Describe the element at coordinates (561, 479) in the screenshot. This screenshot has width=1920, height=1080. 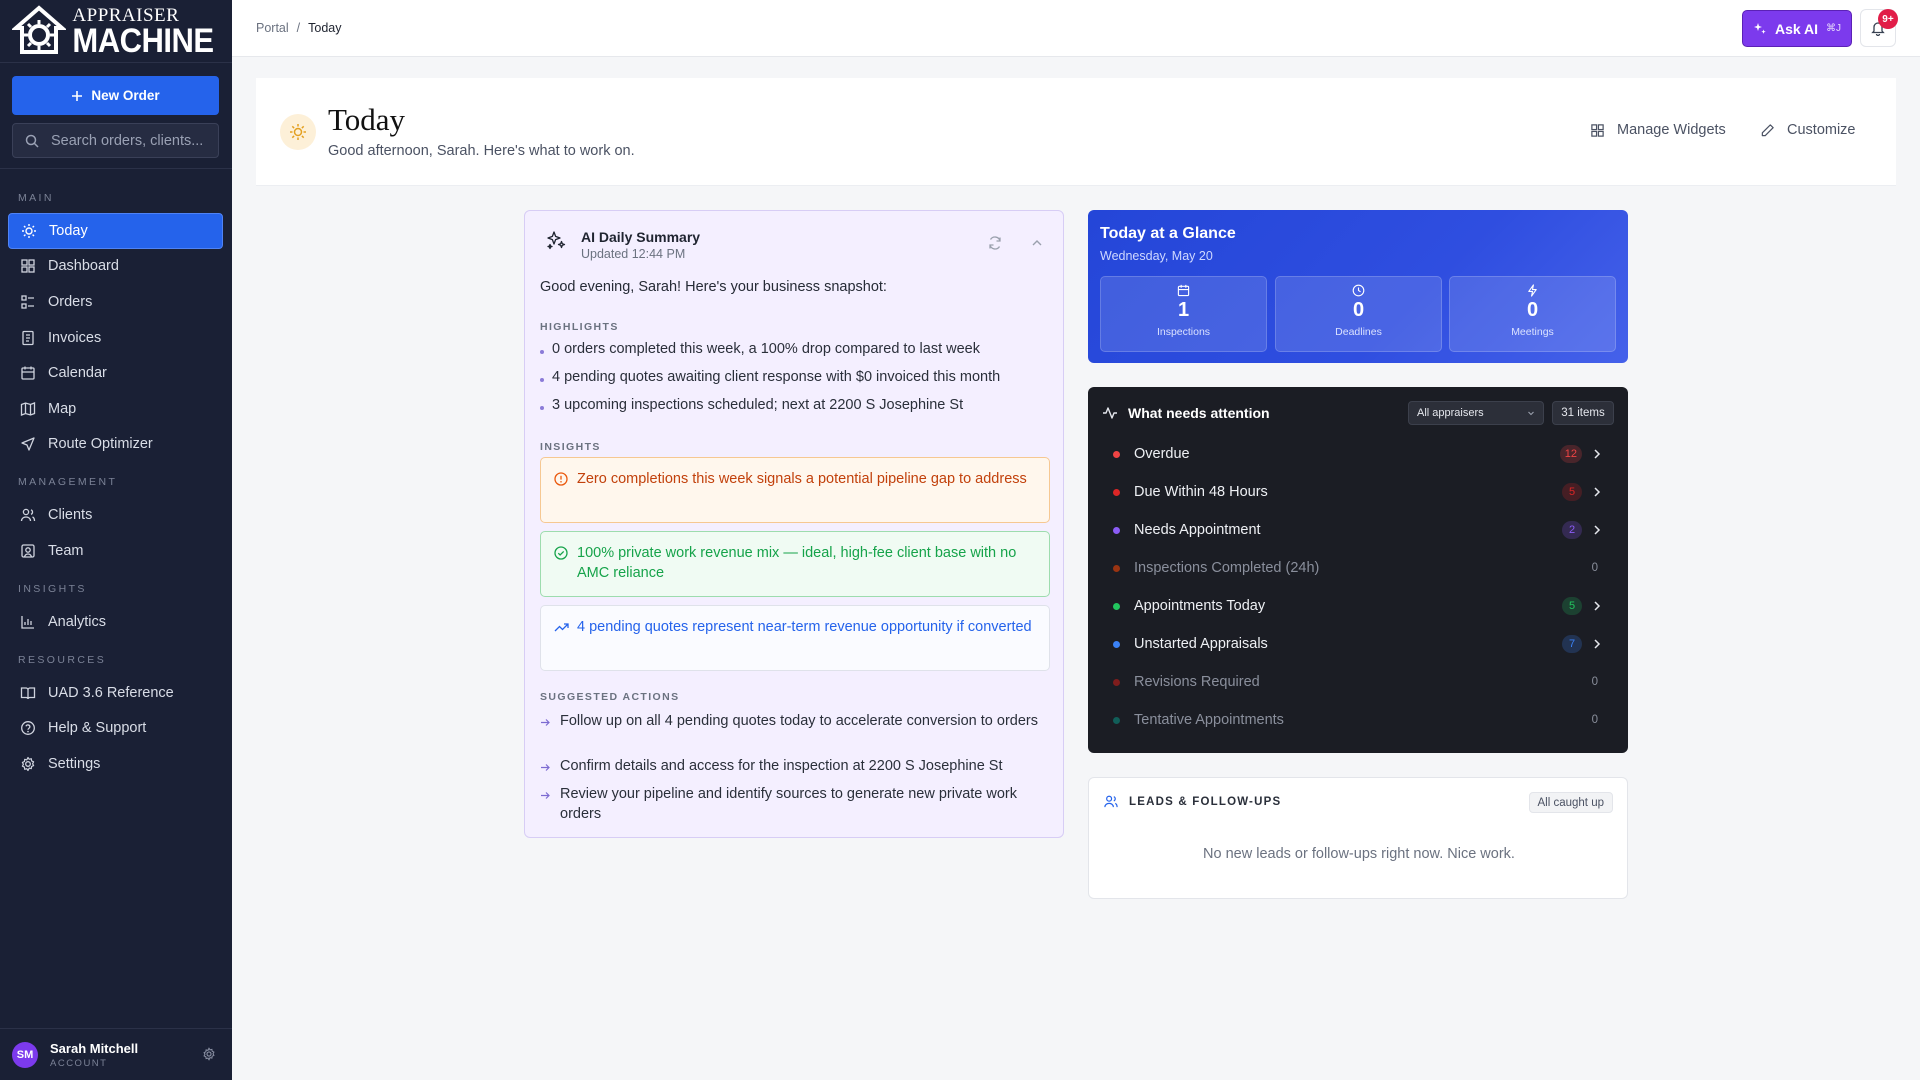
I see `alert-circle-icon` at that location.